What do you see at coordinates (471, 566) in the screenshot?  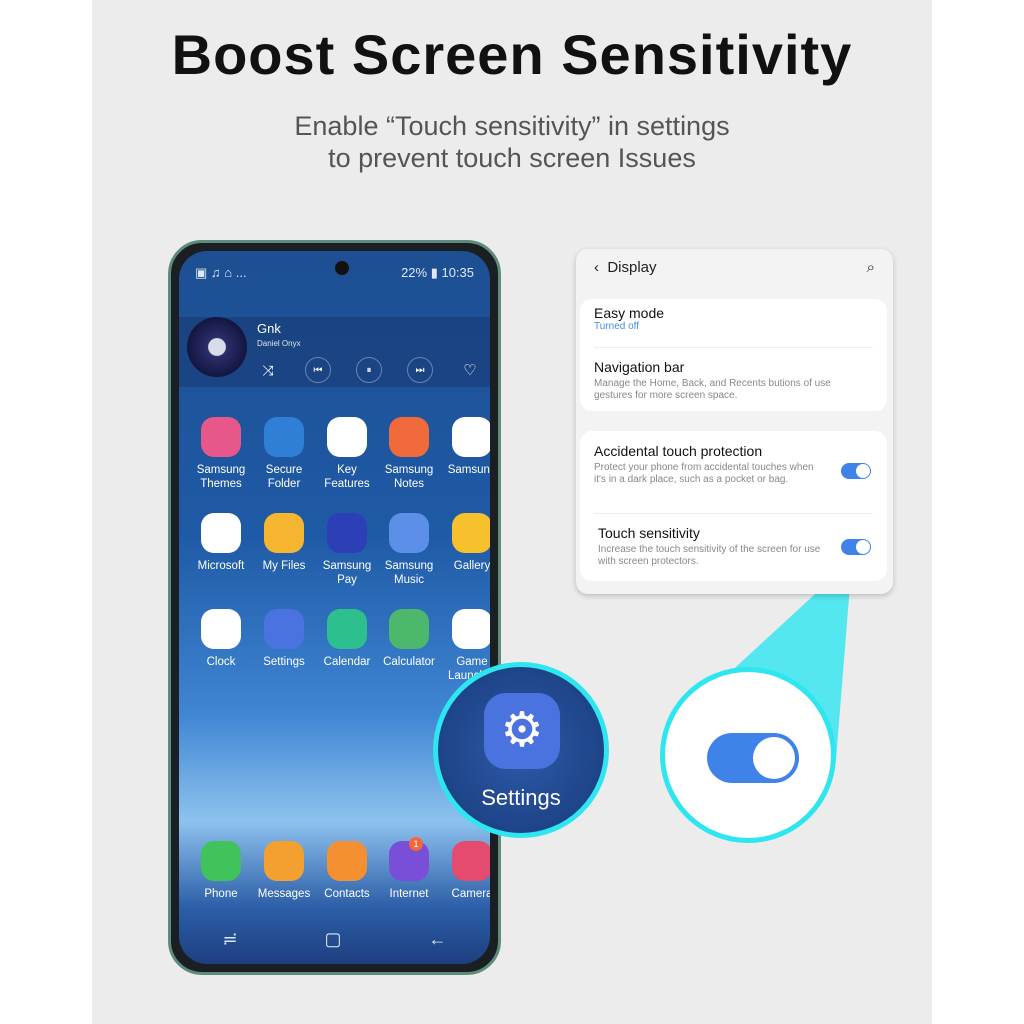 I see `app-label: Gallery` at bounding box center [471, 566].